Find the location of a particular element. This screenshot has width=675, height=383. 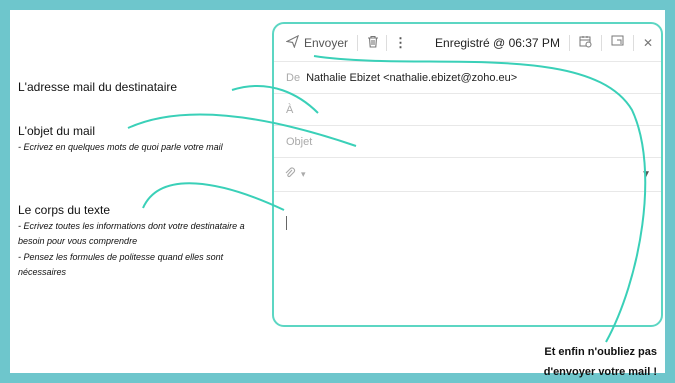

subject-connector is located at coordinates (242, 130).